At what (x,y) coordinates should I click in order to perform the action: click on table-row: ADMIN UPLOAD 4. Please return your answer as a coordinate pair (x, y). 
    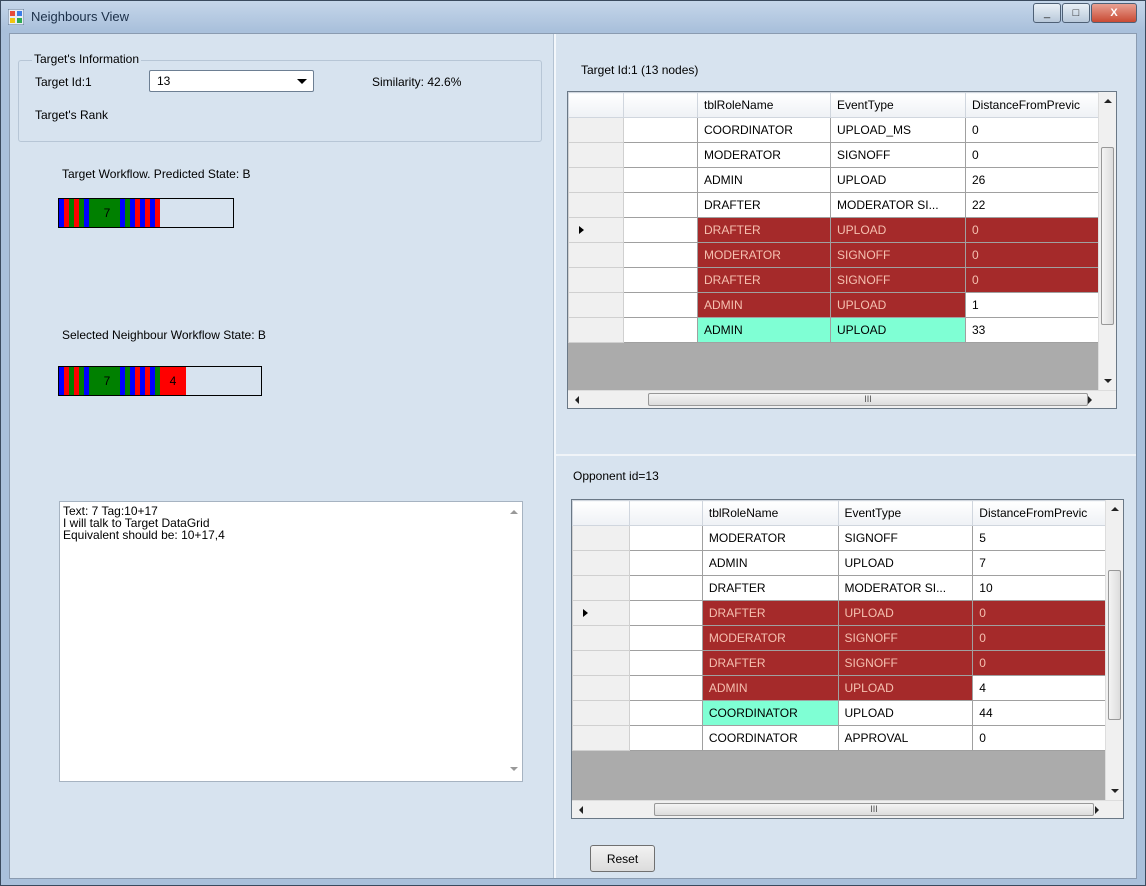
    Looking at the image, I should click on (847, 688).